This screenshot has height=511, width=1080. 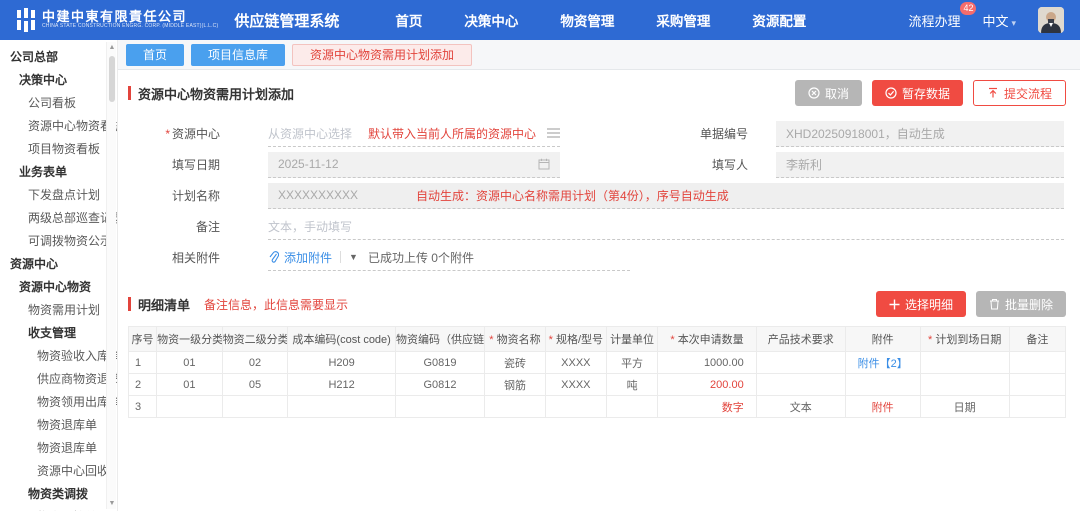 I want to click on sidebar-item: 业务表单, so click(x=58, y=172).